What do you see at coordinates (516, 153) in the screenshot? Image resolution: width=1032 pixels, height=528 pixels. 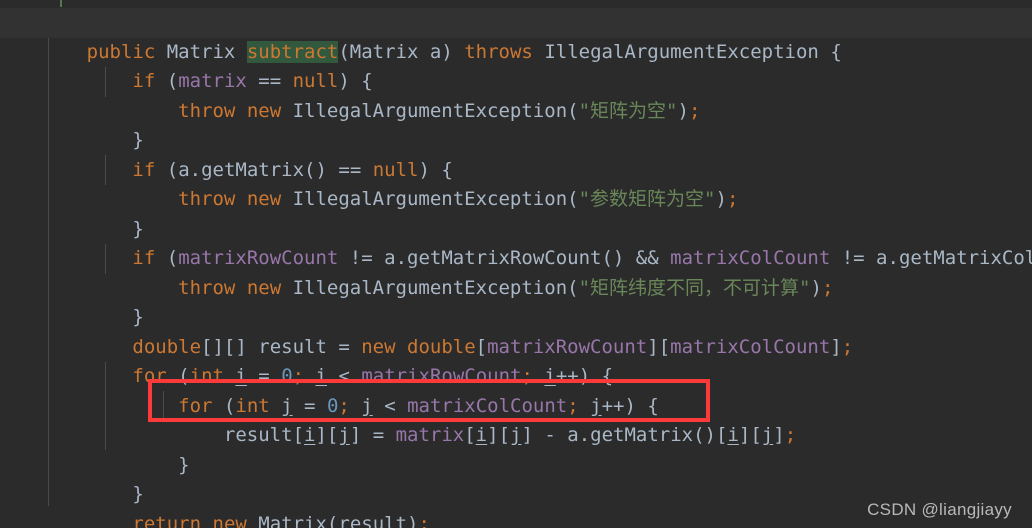 I see `code-line: if (a.getMatrix() == null) {` at bounding box center [516, 153].